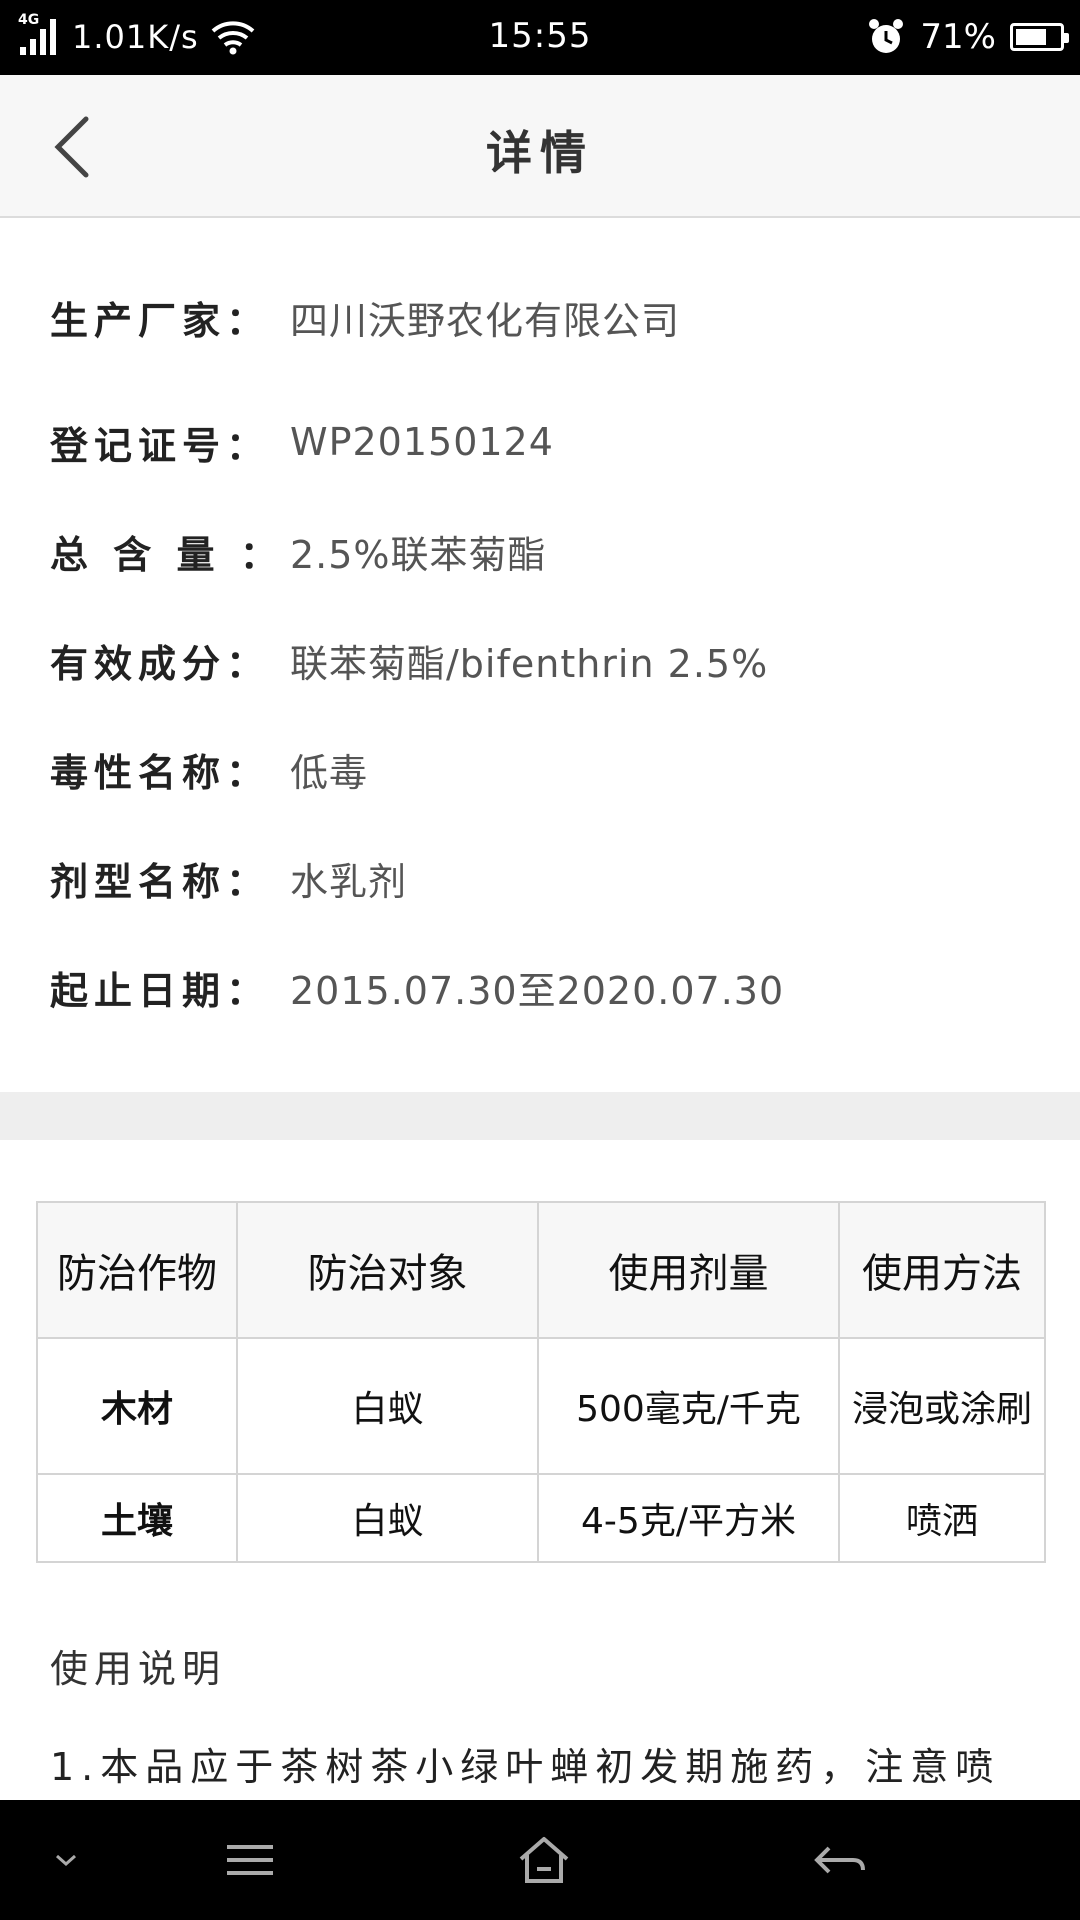 The height and width of the screenshot is (1920, 1080). I want to click on formulation-label: 剂型名称：, so click(160, 881).